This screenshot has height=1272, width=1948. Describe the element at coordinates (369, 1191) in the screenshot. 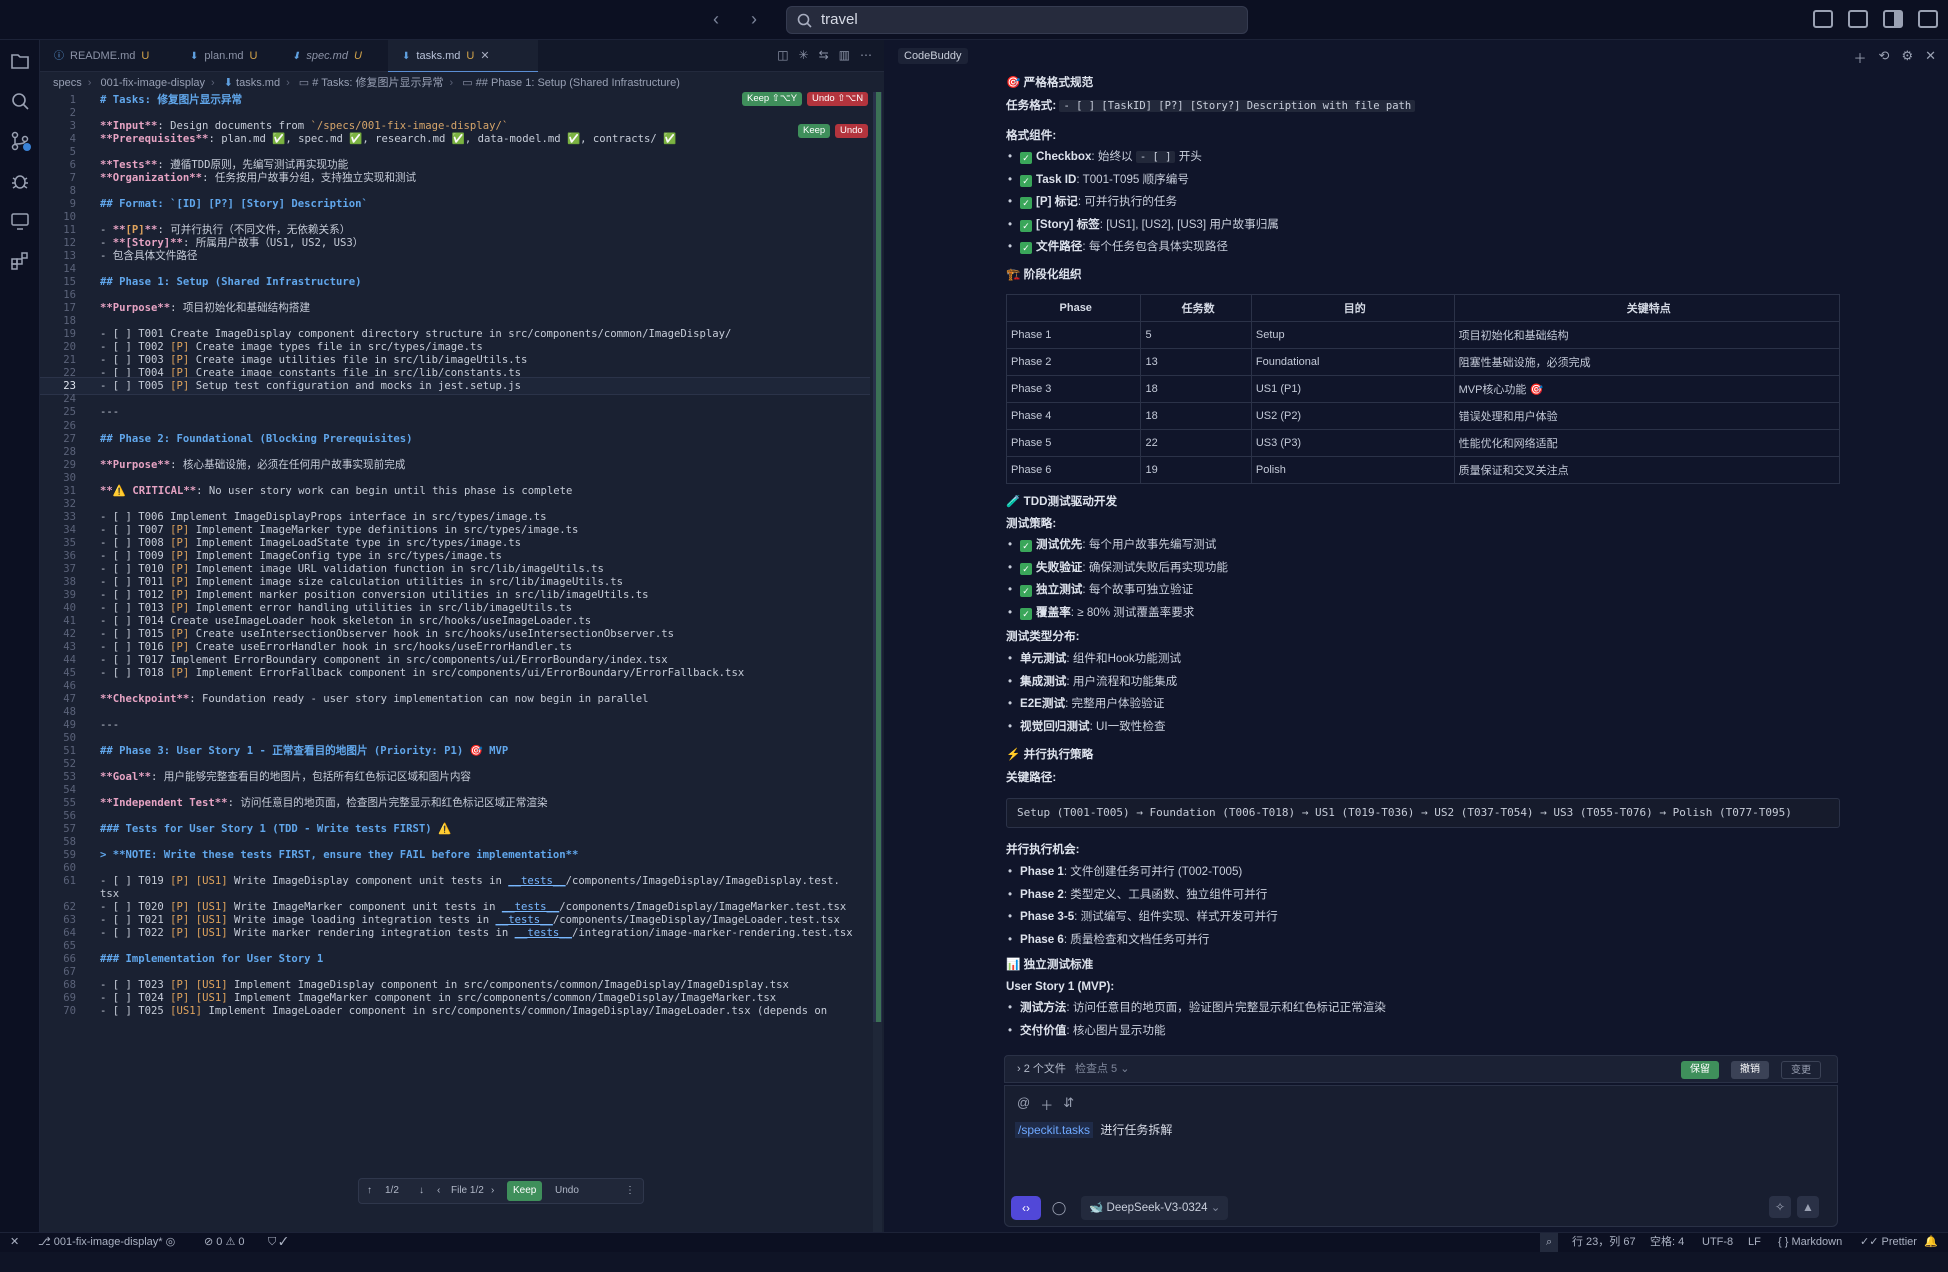

I see `up-arrow-icon: ↑` at that location.